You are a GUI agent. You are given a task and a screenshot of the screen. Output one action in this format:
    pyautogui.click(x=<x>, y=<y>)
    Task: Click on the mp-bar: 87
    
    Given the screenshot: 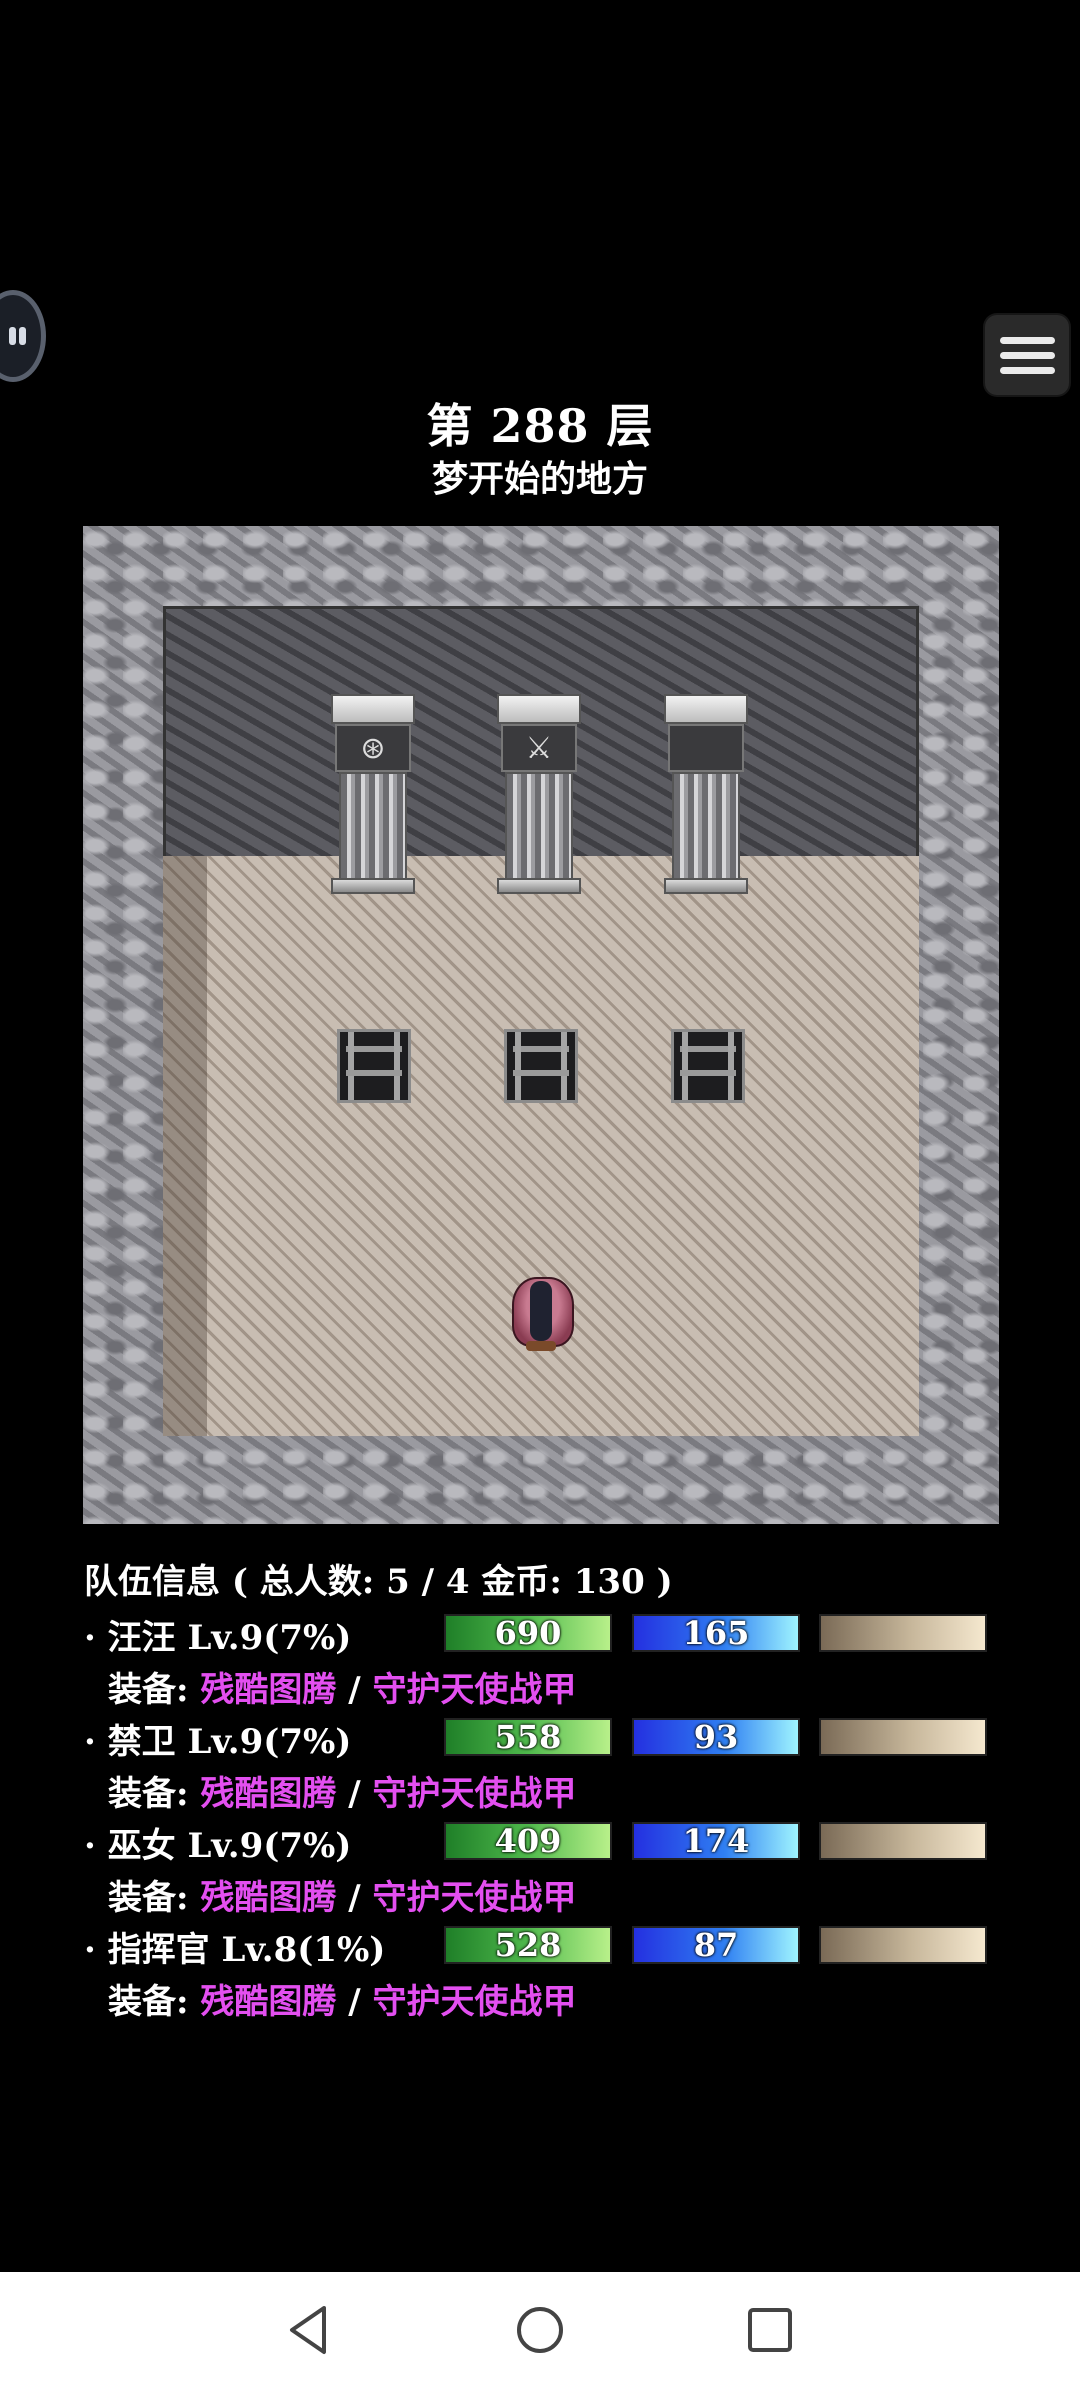 What is the action you would take?
    pyautogui.click(x=716, y=1945)
    